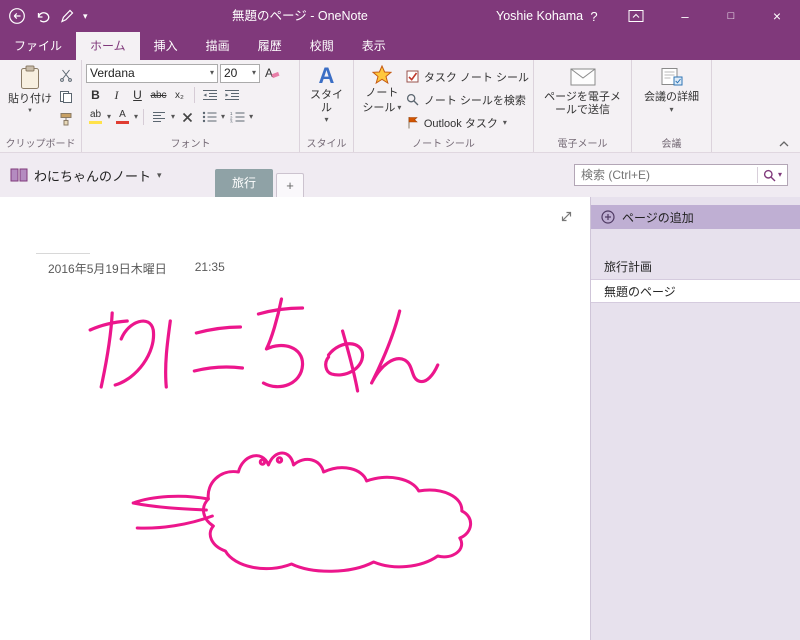 This screenshot has width=800, height=640. I want to click on tag-label-line2: シール, so click(379, 107).